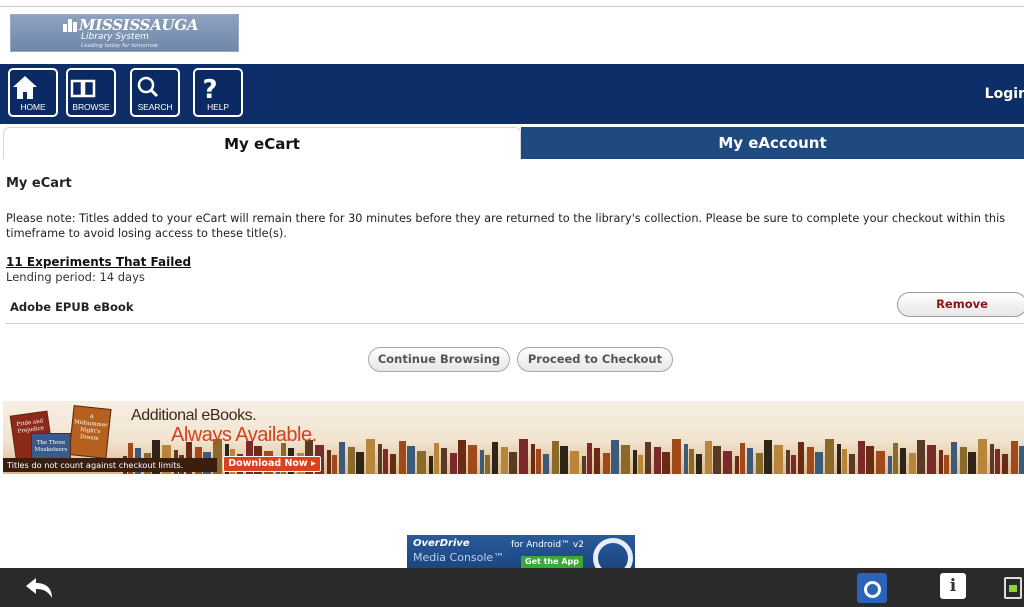  What do you see at coordinates (218, 107) in the screenshot?
I see `help-label: HELP` at bounding box center [218, 107].